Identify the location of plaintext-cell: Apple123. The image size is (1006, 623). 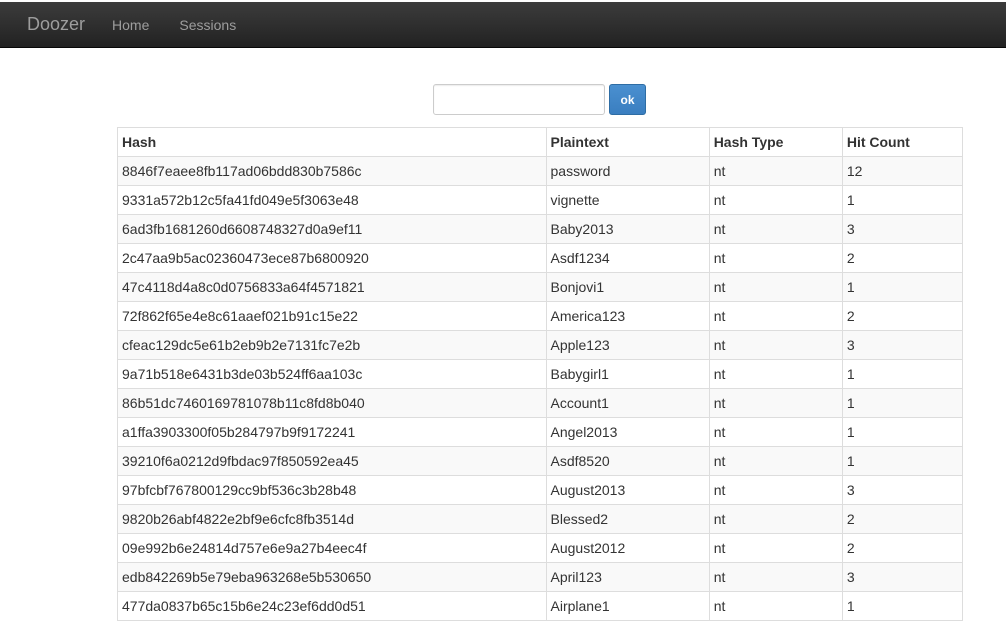
(627, 345).